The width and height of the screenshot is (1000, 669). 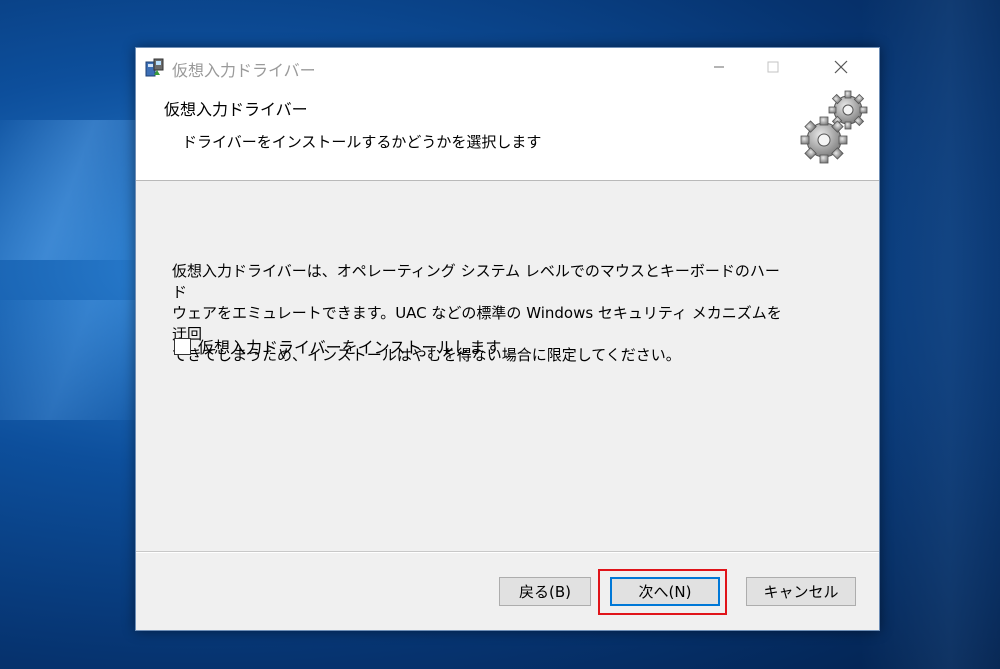 I want to click on dialog-header: 仮想入力ドライバー ドライバーをインストールするかどうかを選択します, so click(x=507, y=133).